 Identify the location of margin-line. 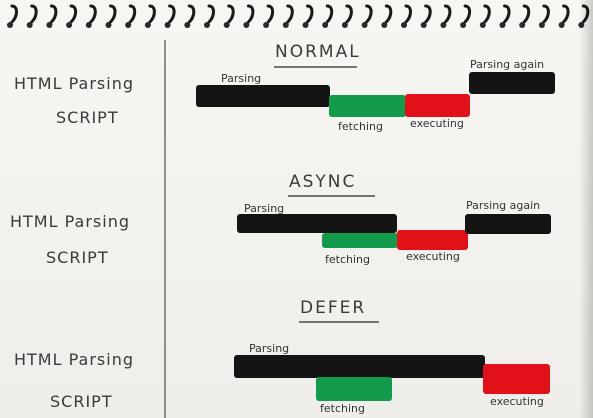
(165, 229).